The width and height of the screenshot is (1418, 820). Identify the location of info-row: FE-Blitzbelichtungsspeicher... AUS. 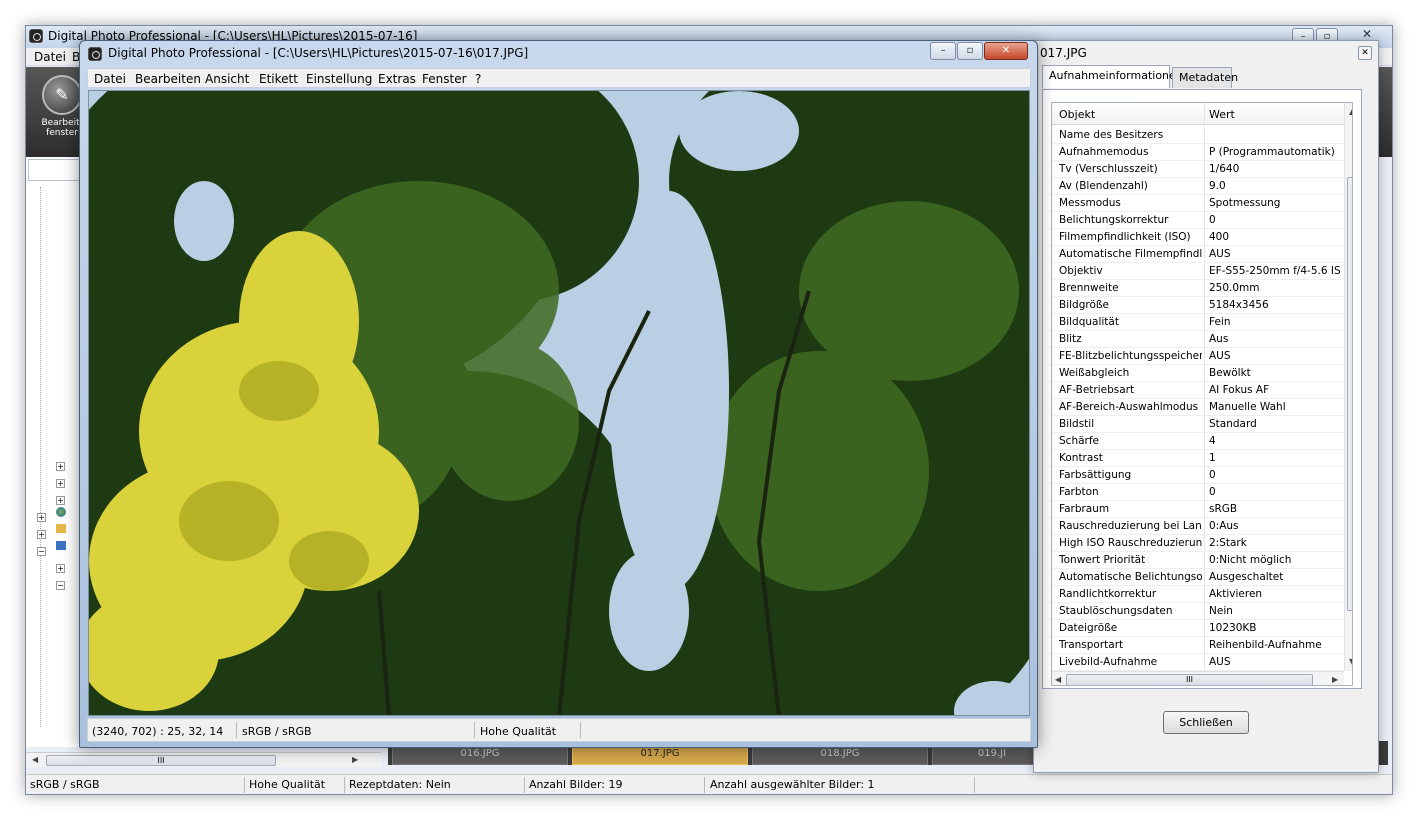
(1198, 356).